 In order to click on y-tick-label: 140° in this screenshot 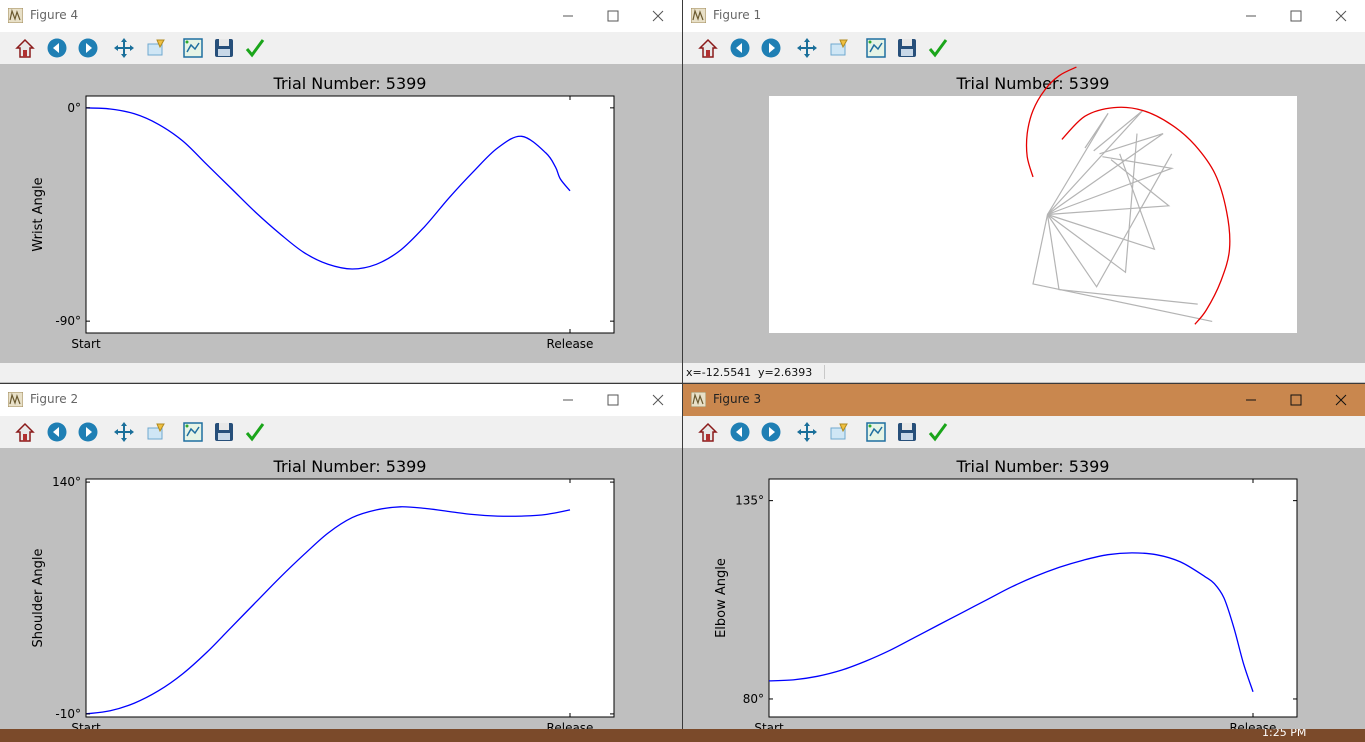, I will do `click(66, 482)`.